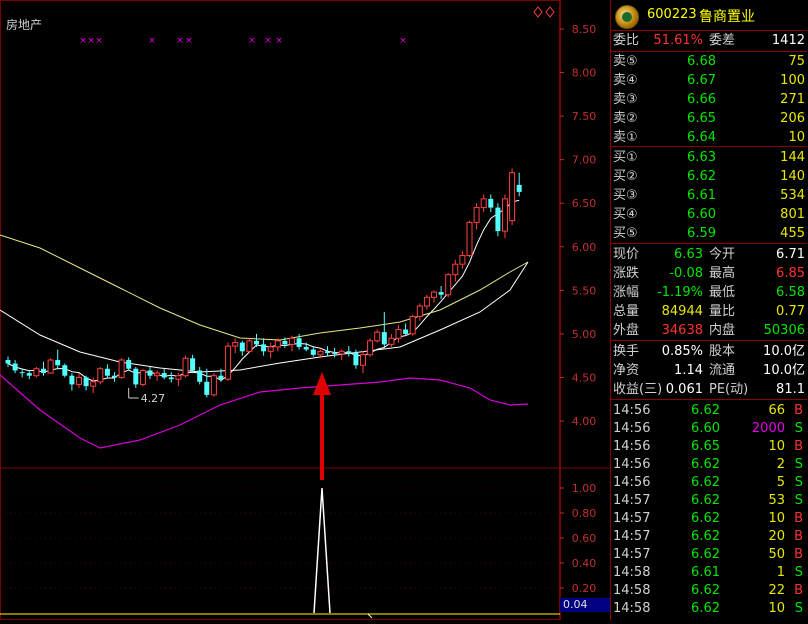  I want to click on tick-row: 14:58 6.62 10 S, so click(708, 608).